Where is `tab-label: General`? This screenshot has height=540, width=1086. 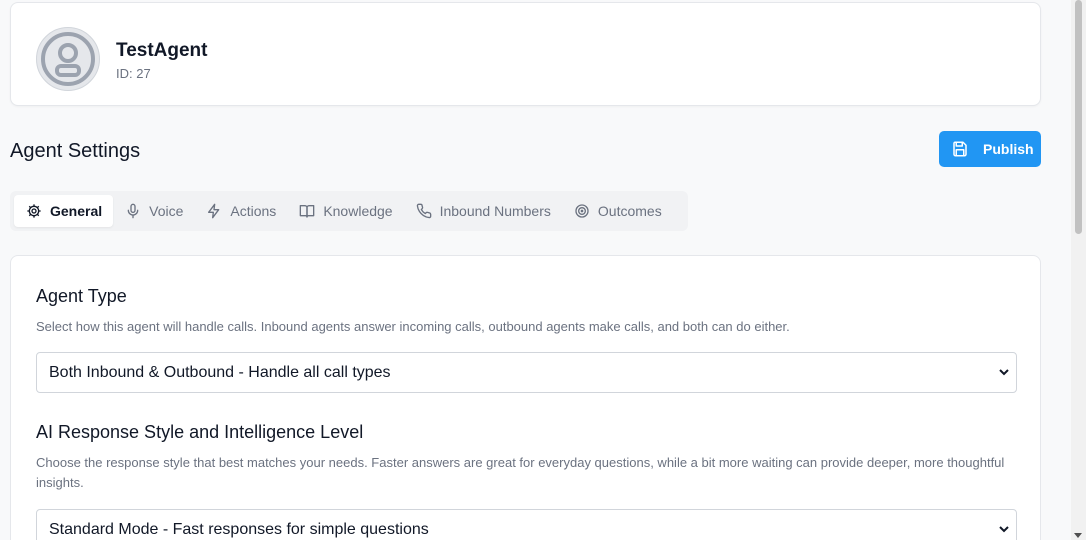
tab-label: General is located at coordinates (76, 211).